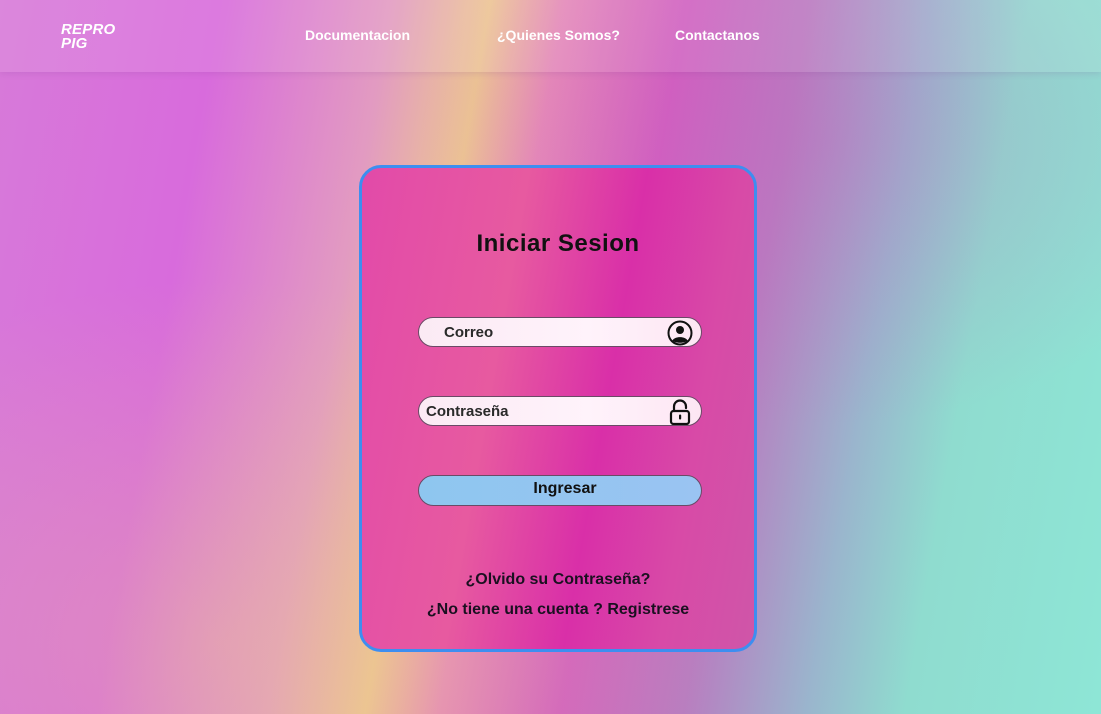 This screenshot has height=714, width=1101. Describe the element at coordinates (357, 35) in the screenshot. I see `nav-link-documentacion: Documentacion` at that location.